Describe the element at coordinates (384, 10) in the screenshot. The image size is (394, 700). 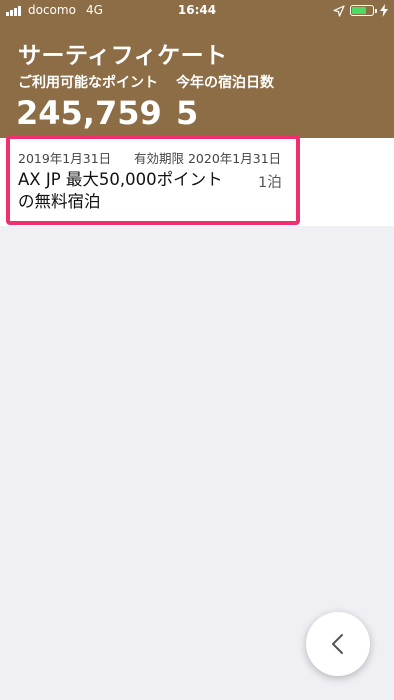
I see `bolt-icon` at that location.